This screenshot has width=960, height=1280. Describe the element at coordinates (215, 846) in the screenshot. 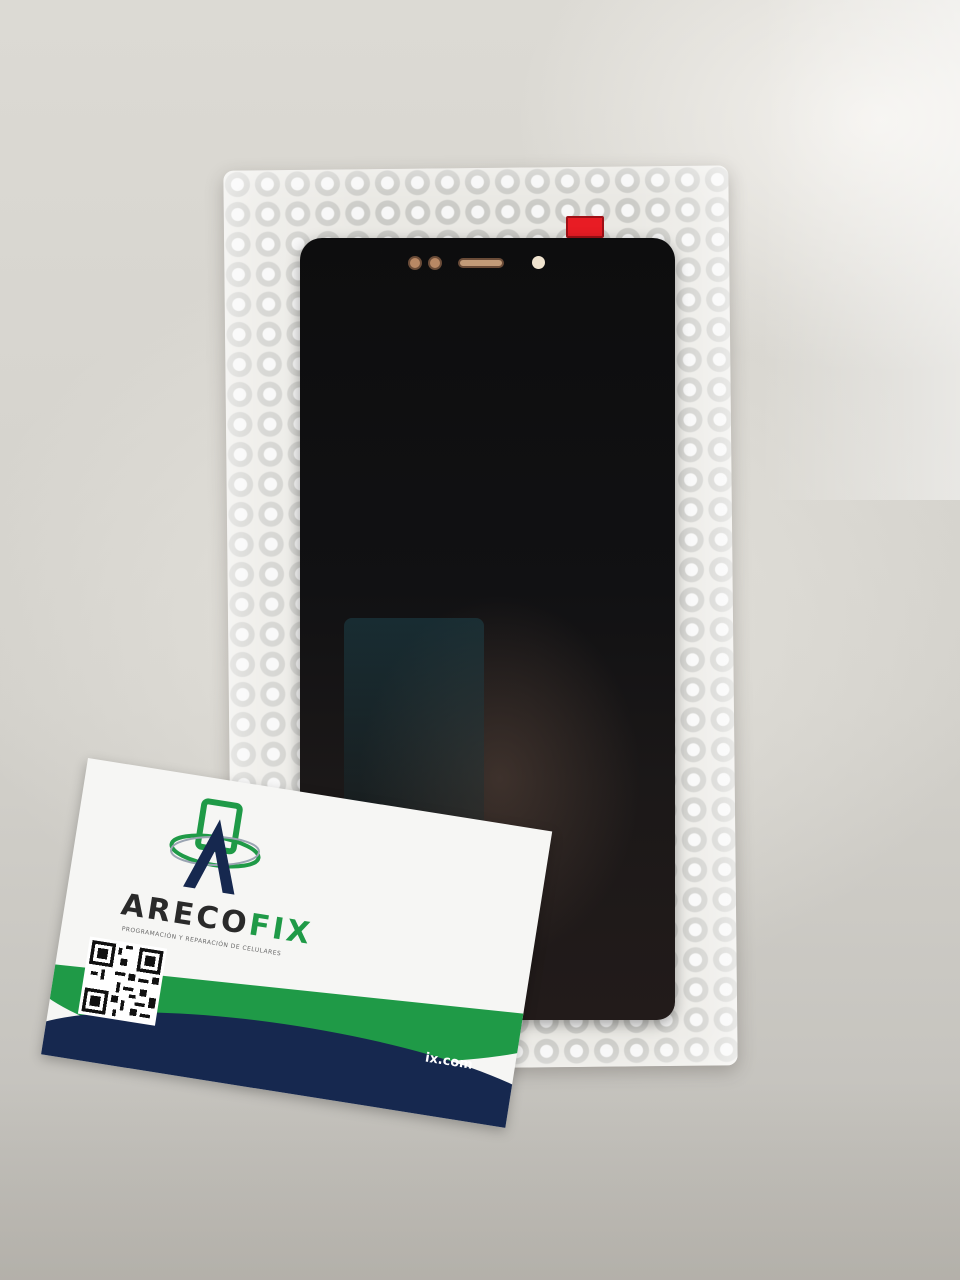

I see `arecofix-logo-icon` at that location.